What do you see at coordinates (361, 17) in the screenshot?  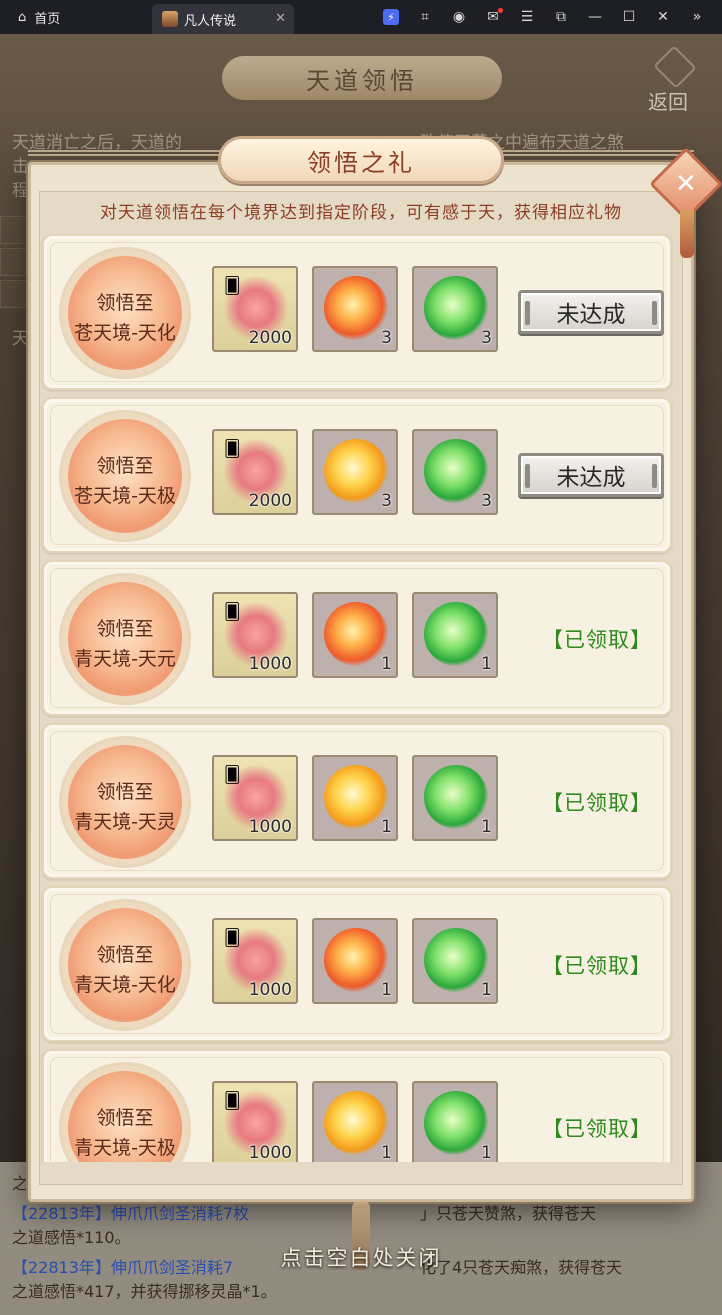 I see `browser-top-bar: ⌂ 首页 凡人传说 ✕ ⚡ ⌗ ◉ ✉ ☰ ⧉ — ☐ ✕ »` at bounding box center [361, 17].